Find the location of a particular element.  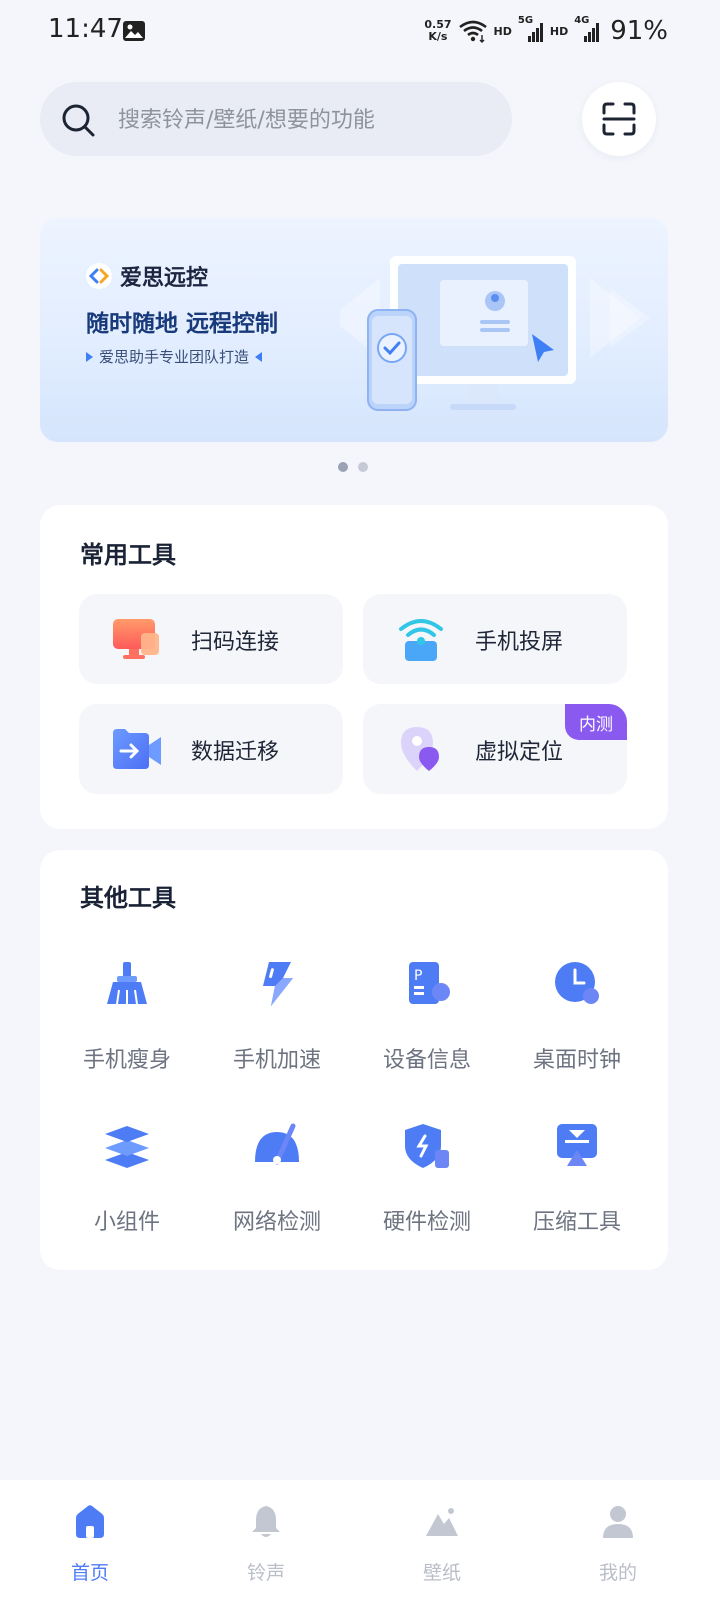

beta-badge: 内测 is located at coordinates (596, 722).